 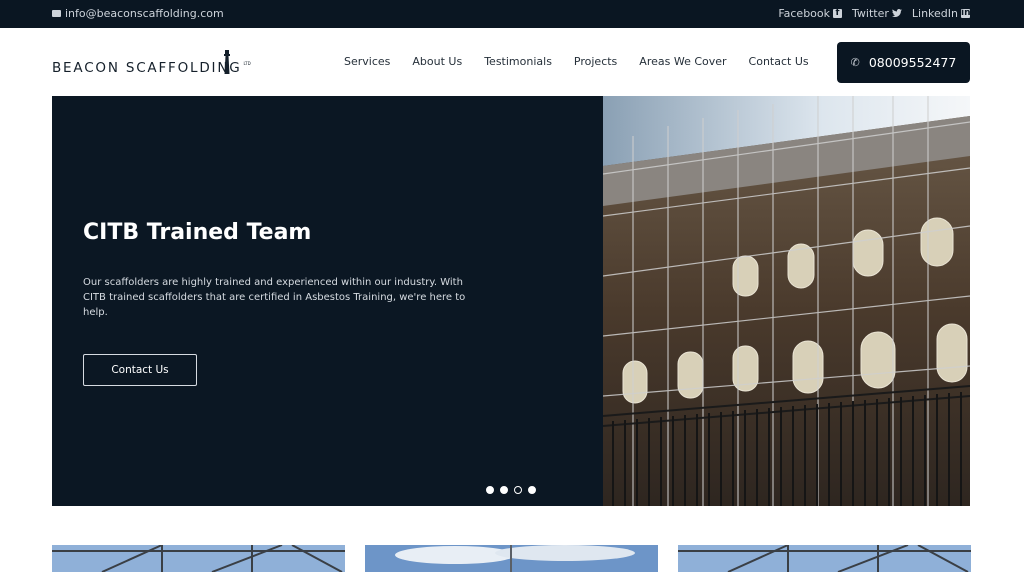 I want to click on nav-services: Services, so click(x=367, y=61).